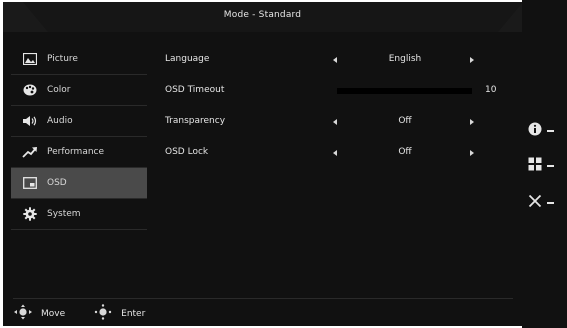 The image size is (567, 328). What do you see at coordinates (491, 90) in the screenshot?
I see `osd-timeout-value: 10` at bounding box center [491, 90].